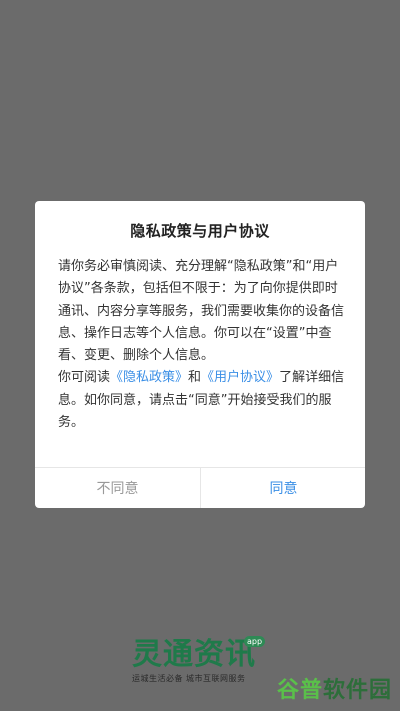  Describe the element at coordinates (200, 231) in the screenshot. I see `dialog-title: 隐私政策与用户协议` at that location.